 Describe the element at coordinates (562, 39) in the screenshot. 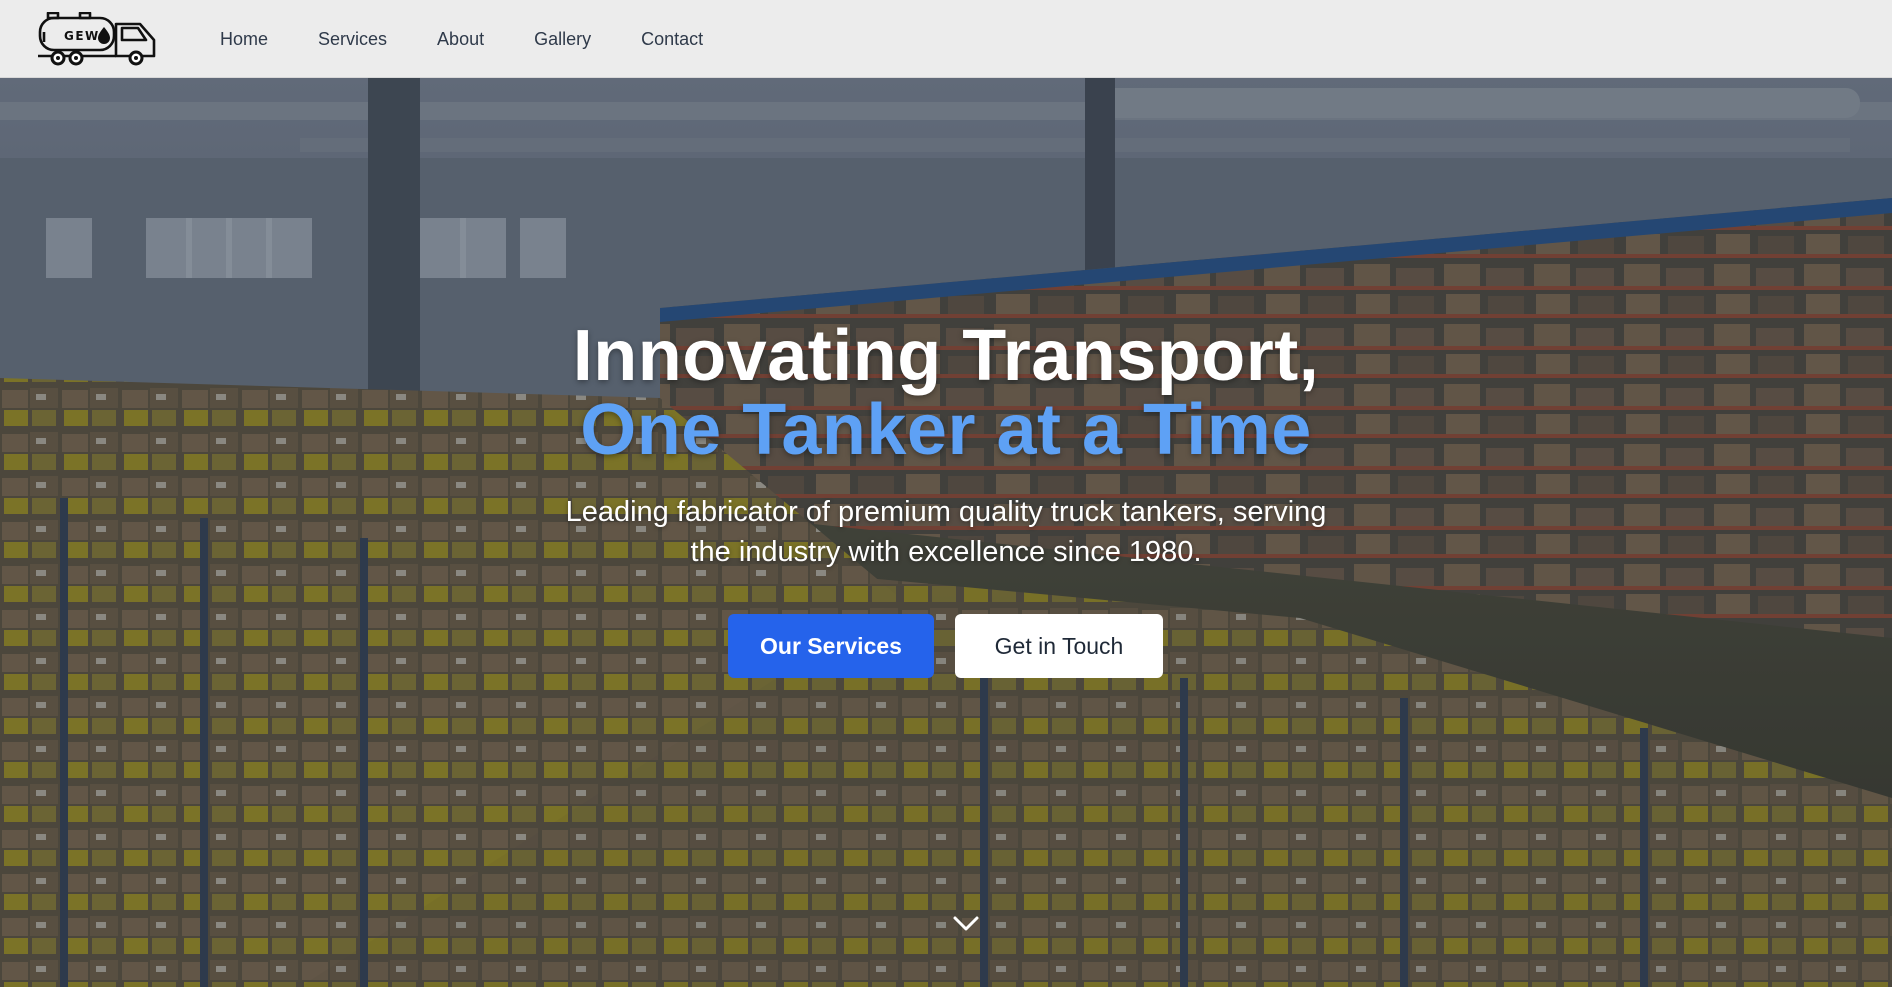

I see `nav-link-gallery: Gallery` at that location.